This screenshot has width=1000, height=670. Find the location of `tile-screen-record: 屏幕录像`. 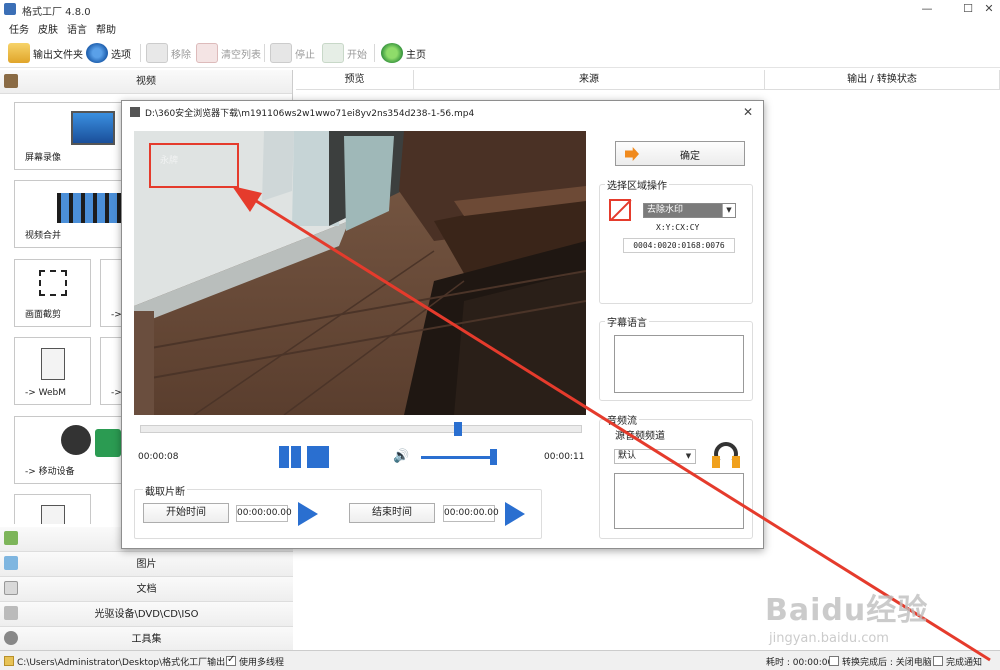

tile-screen-record: 屏幕录像 is located at coordinates (69, 136).